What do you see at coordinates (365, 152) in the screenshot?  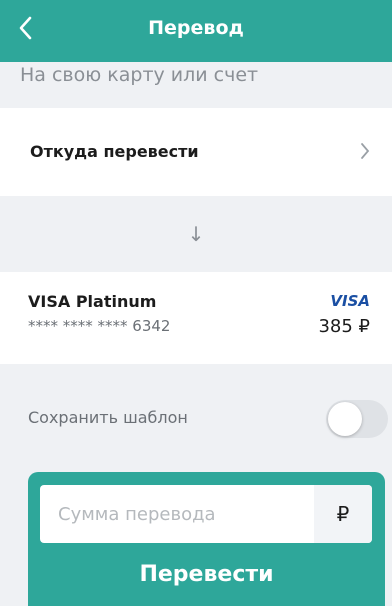 I see `chevron-right-icon` at bounding box center [365, 152].